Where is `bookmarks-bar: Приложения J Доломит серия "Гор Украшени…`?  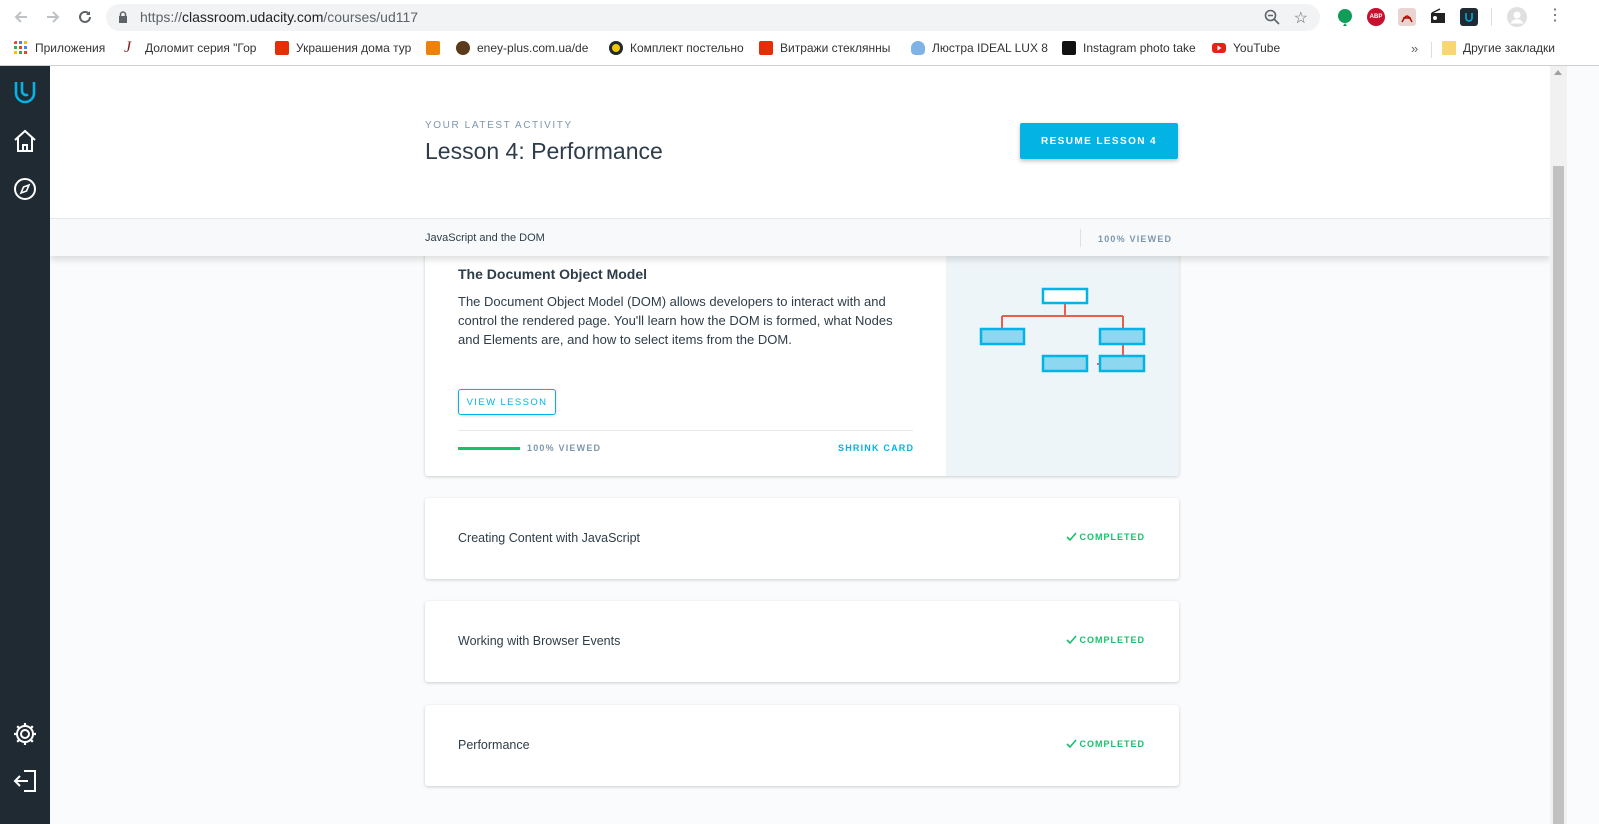
bookmarks-bar: Приложения J Доломит серия "Гор Украшени… is located at coordinates (799, 50).